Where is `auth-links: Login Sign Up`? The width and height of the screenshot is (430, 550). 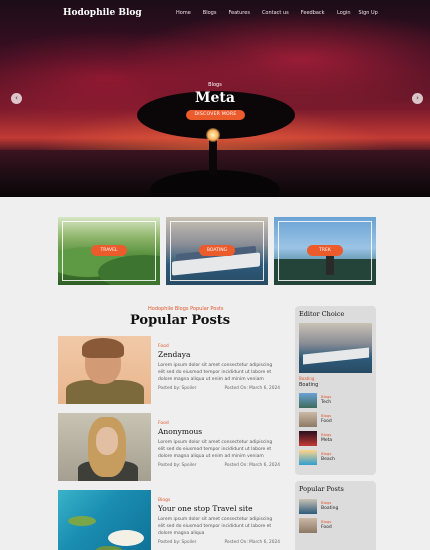 auth-links: Login Sign Up is located at coordinates (361, 13).